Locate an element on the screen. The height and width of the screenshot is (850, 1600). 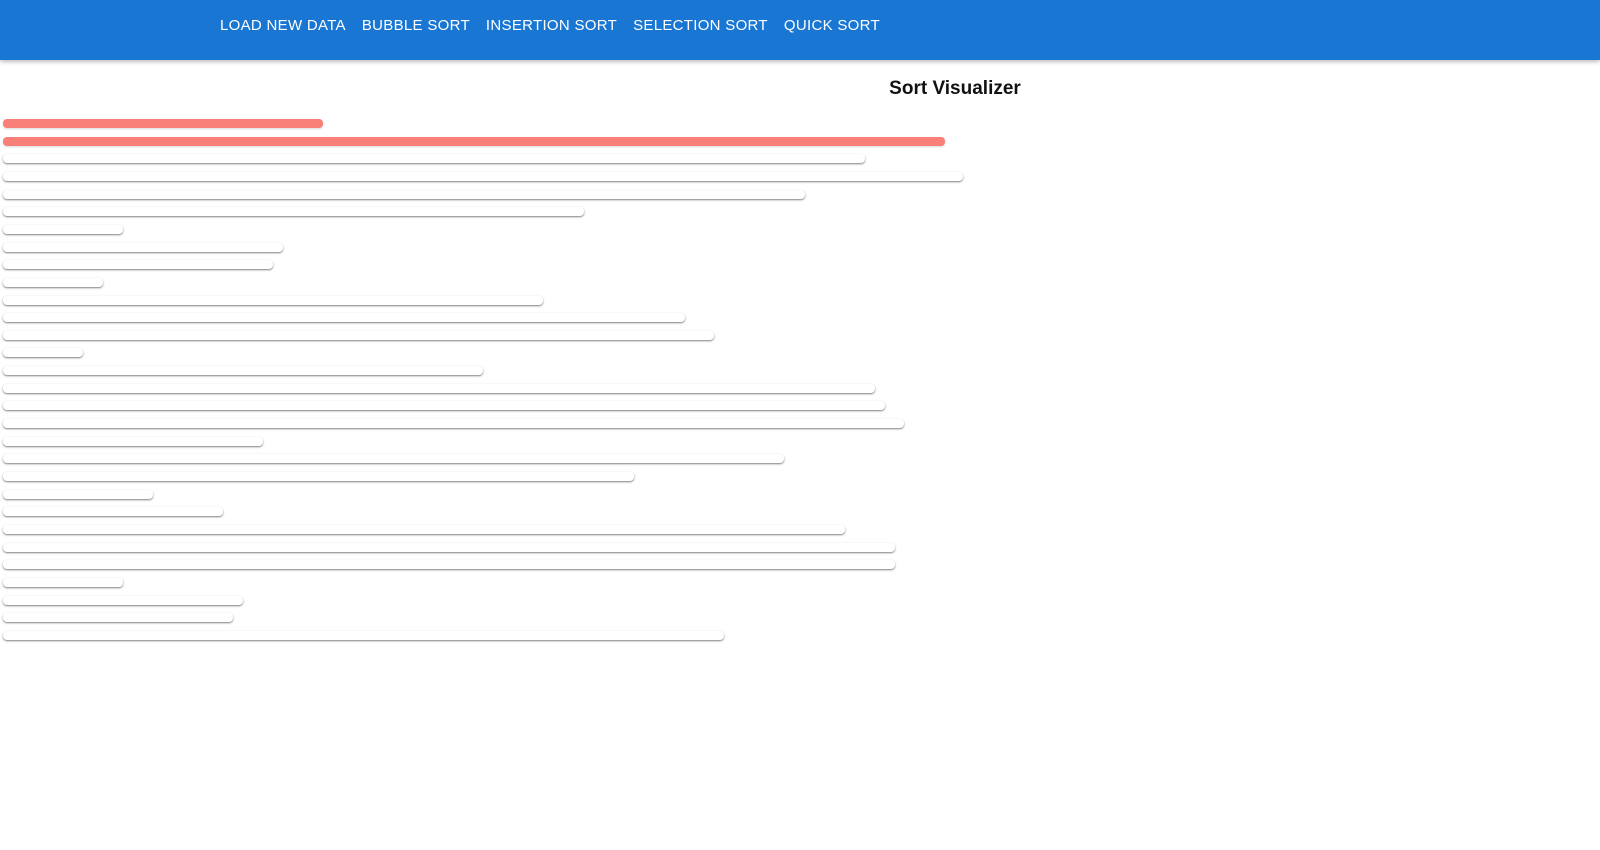
bubble-sort-button: BUBBLE SORT is located at coordinates (416, 26).